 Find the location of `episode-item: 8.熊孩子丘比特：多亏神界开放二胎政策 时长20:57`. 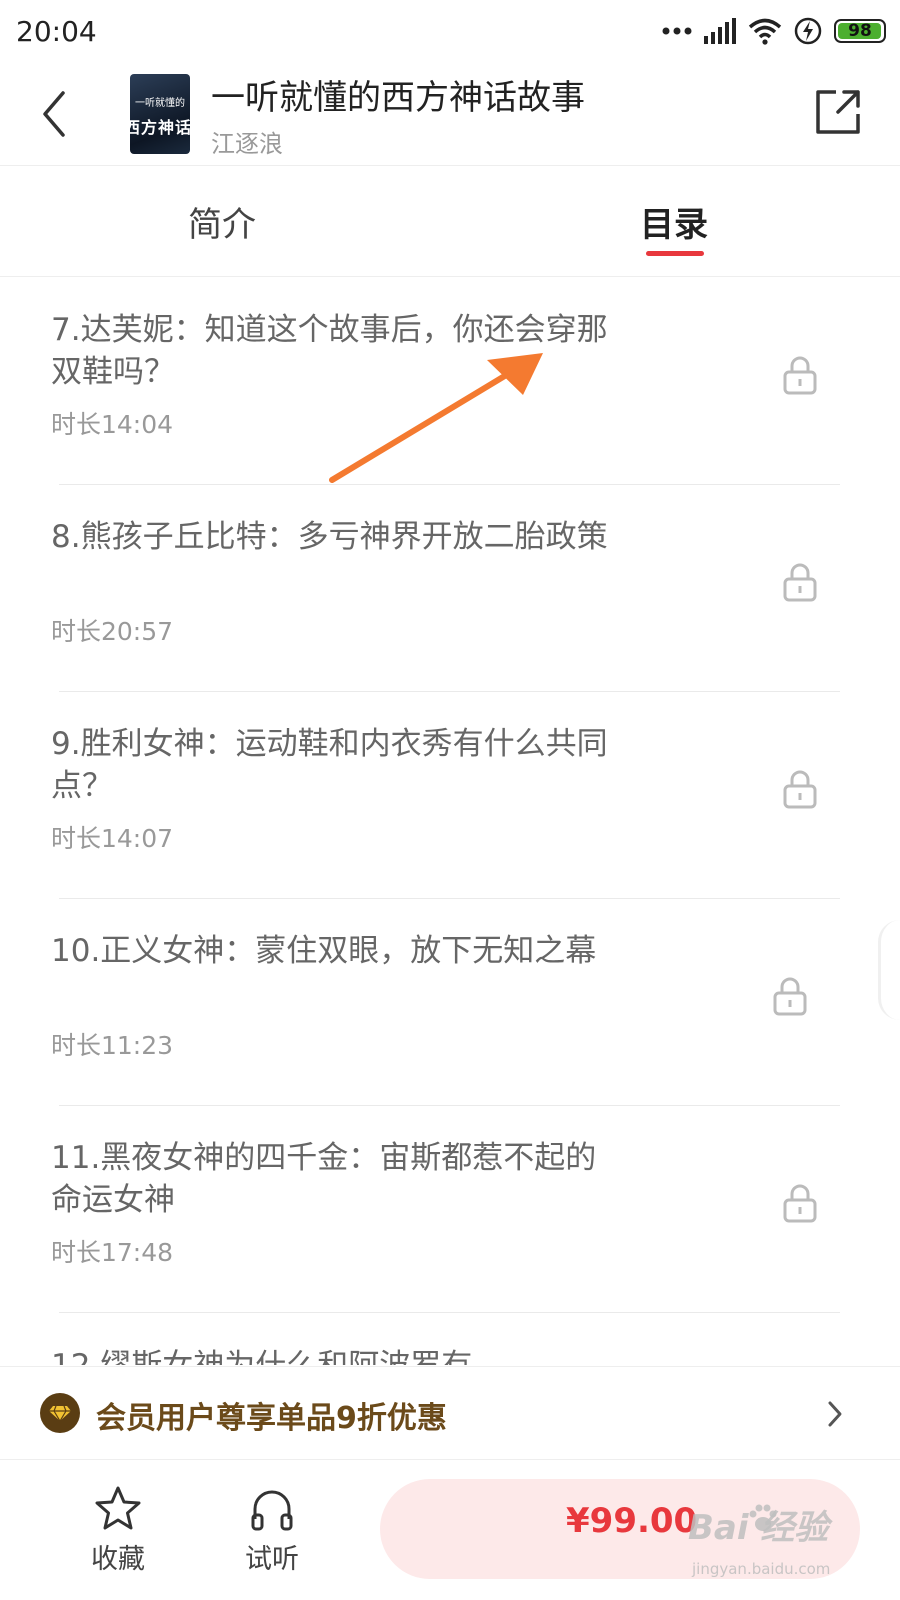

episode-item: 8.熊孩子丘比特：多亏神界开放二胎政策 时长20:57 is located at coordinates (450, 588).